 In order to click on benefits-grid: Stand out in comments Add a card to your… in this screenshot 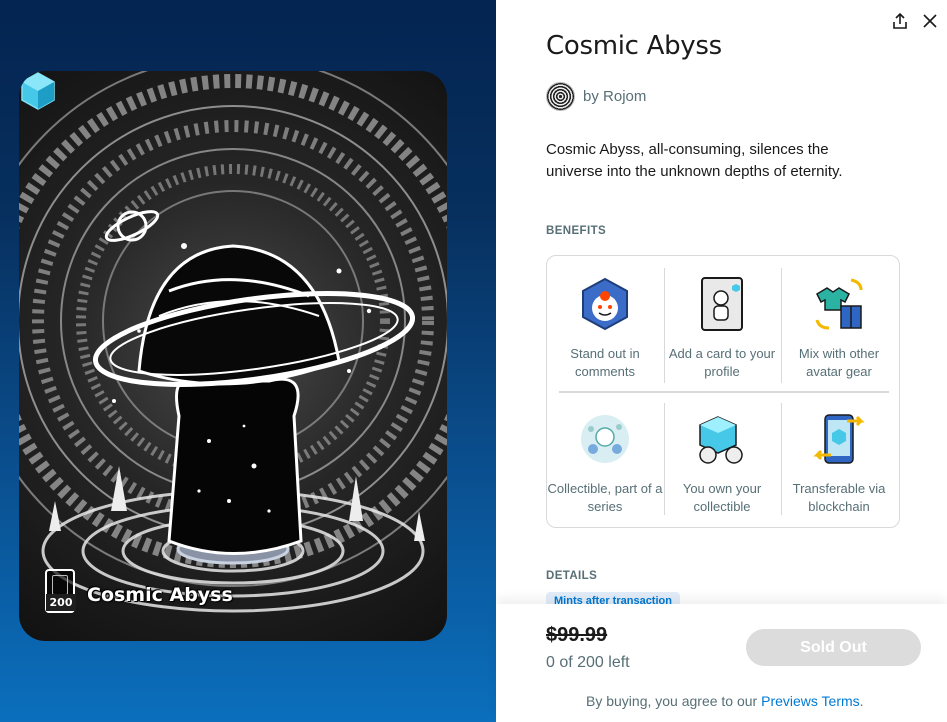, I will do `click(723, 391)`.